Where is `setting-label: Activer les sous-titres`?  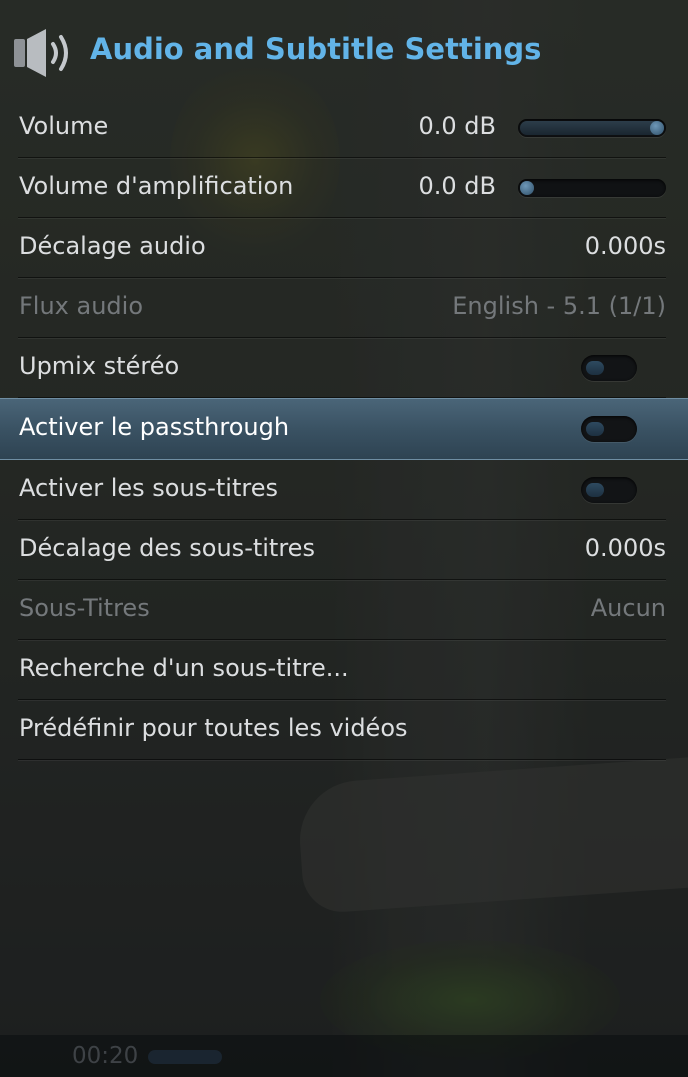 setting-label: Activer les sous-titres is located at coordinates (148, 488).